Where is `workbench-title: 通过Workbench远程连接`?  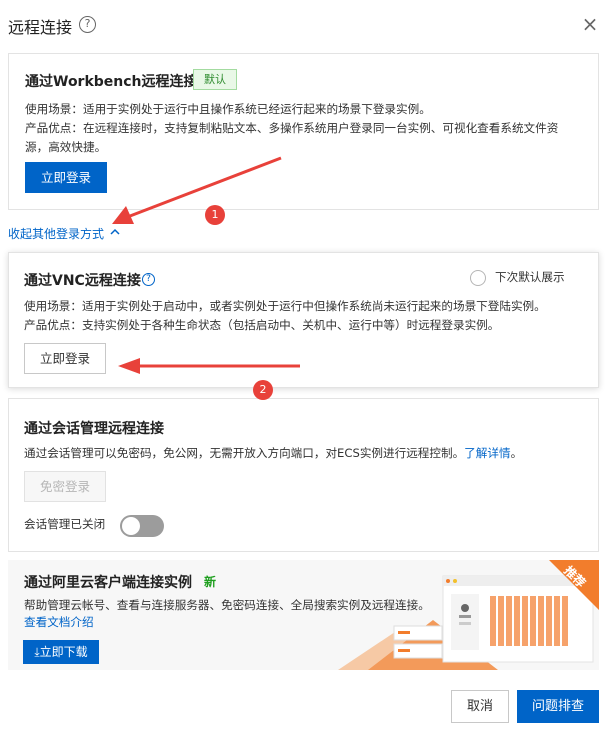 workbench-title: 通过Workbench远程连接 is located at coordinates (111, 82).